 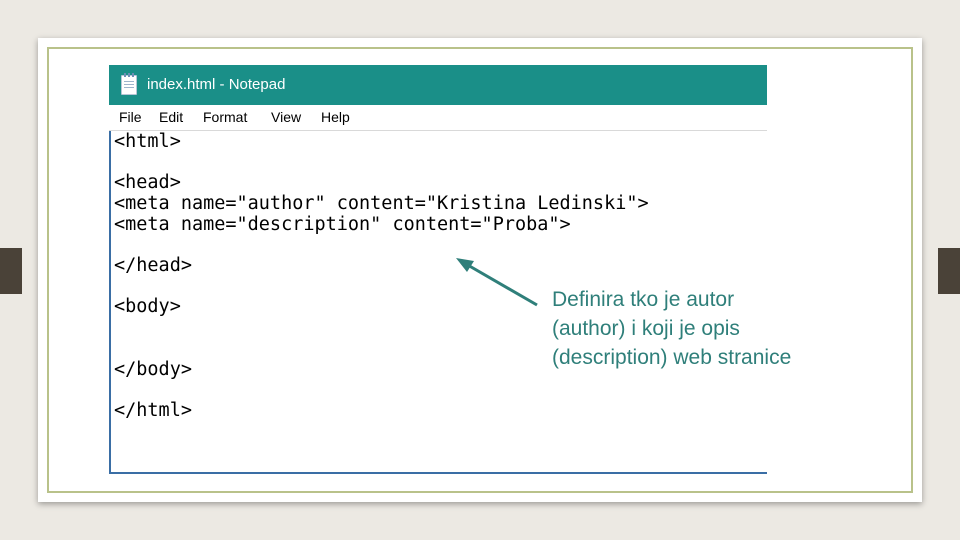 What do you see at coordinates (646, 328) in the screenshot?
I see `annotation-line: (author) i koji je opis` at bounding box center [646, 328].